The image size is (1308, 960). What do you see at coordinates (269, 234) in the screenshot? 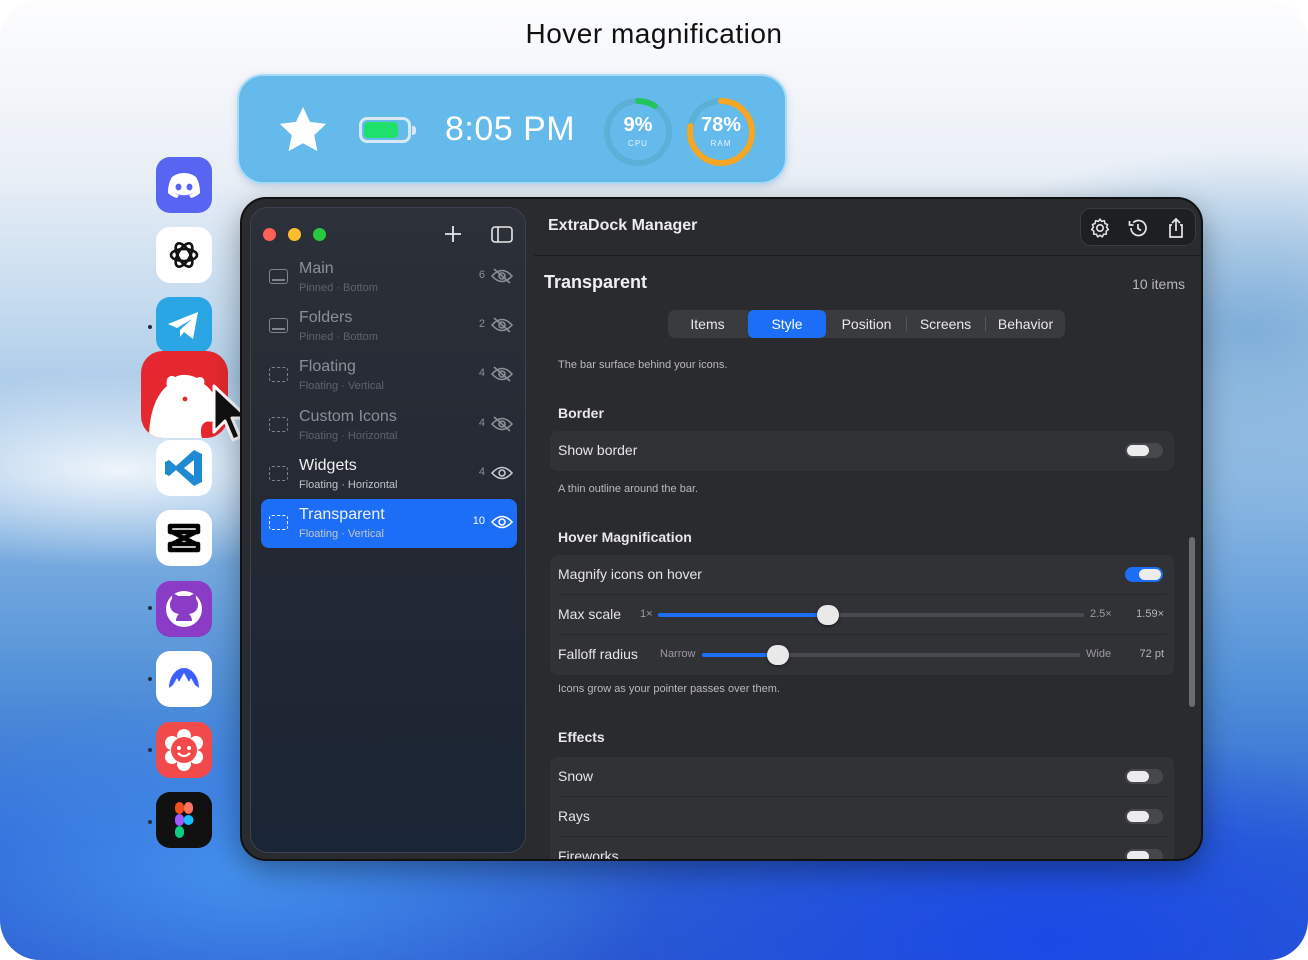
I see `close-window-button` at bounding box center [269, 234].